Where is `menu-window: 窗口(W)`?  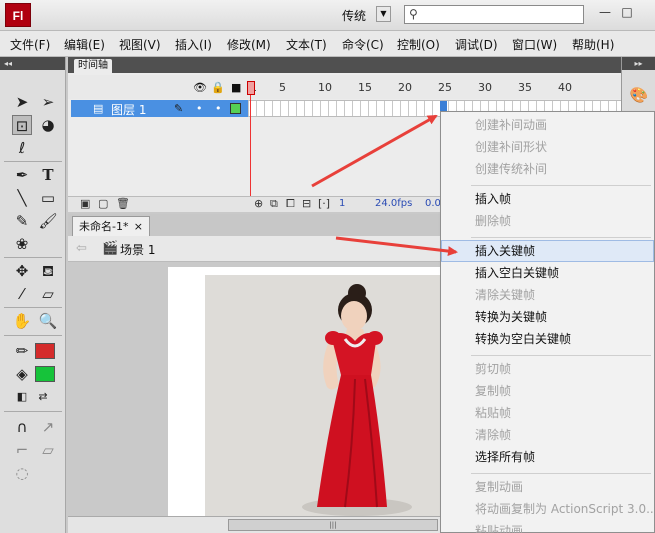 menu-window: 窗口(W) is located at coordinates (534, 44).